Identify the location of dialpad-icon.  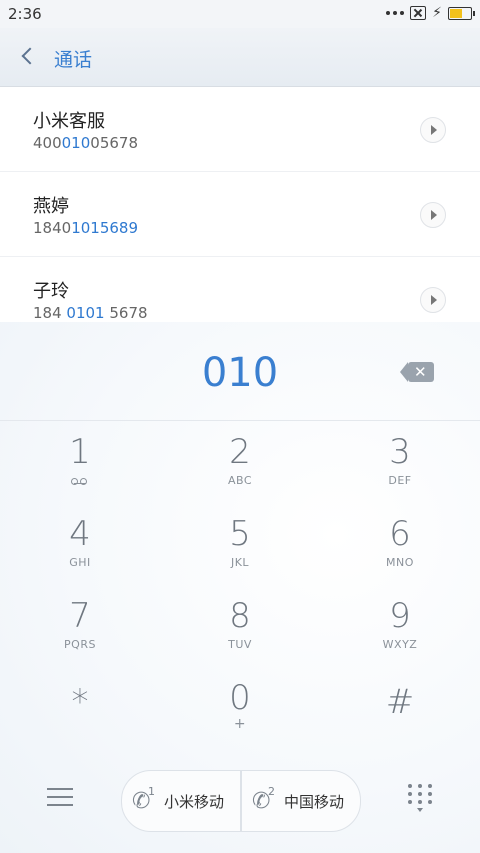
(420, 799).